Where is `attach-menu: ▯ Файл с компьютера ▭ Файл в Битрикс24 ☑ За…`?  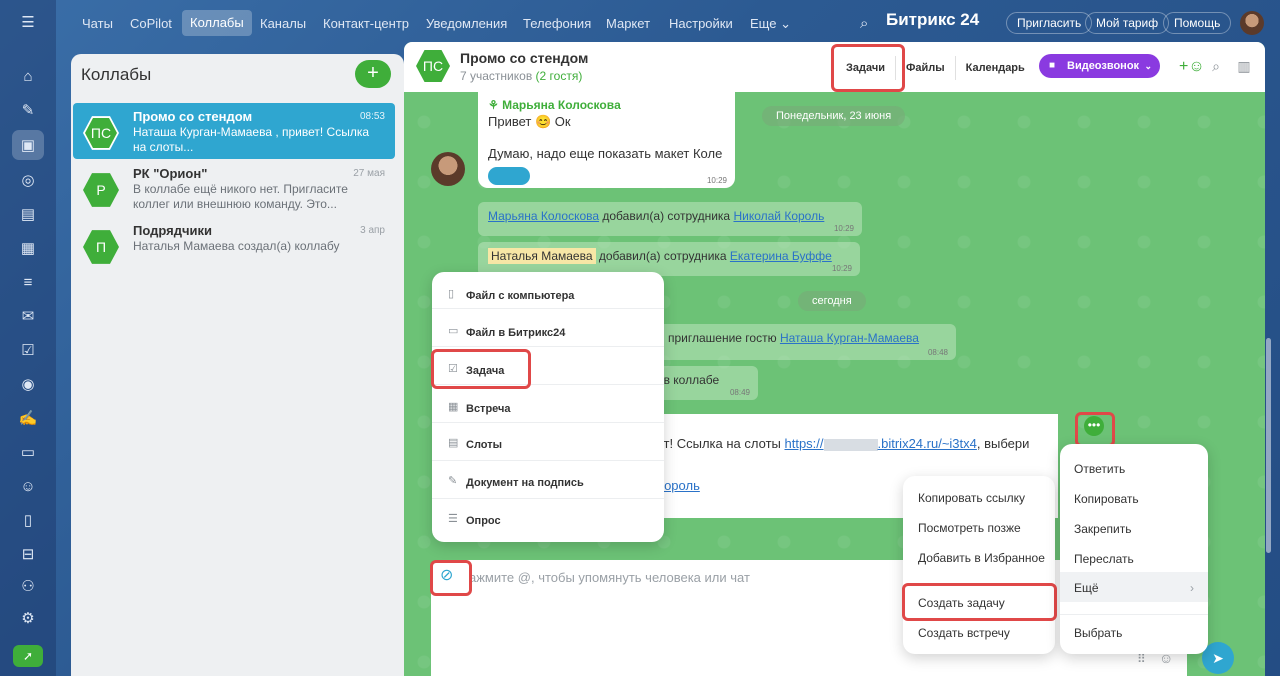 attach-menu: ▯ Файл с компьютера ▭ Файл в Битрикс24 ☑ За… is located at coordinates (548, 407).